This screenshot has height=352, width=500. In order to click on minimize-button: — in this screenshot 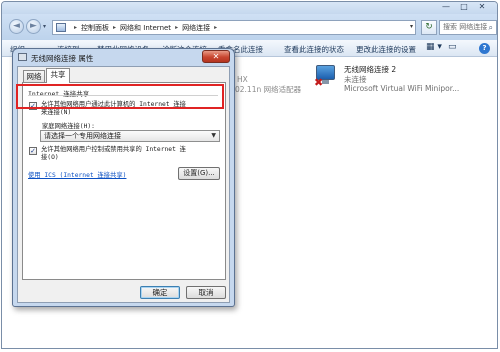, I will do `click(446, 7)`.